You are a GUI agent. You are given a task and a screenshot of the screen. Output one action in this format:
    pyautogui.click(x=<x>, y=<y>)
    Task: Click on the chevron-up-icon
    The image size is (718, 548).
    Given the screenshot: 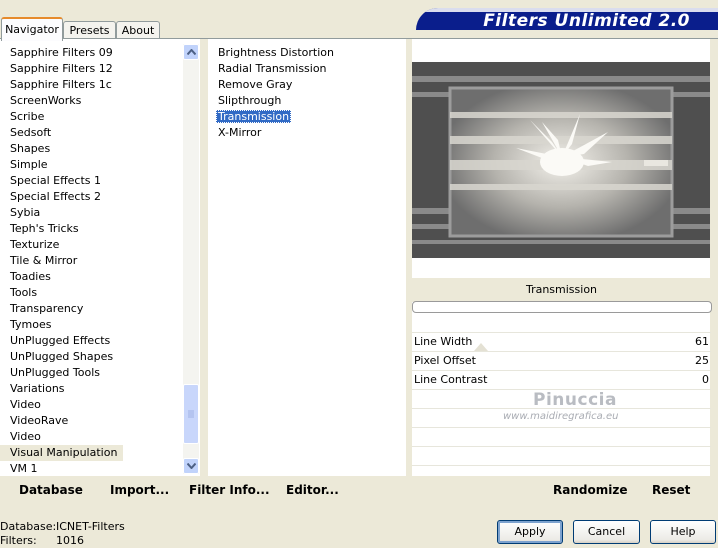 What is the action you would take?
    pyautogui.click(x=191, y=52)
    